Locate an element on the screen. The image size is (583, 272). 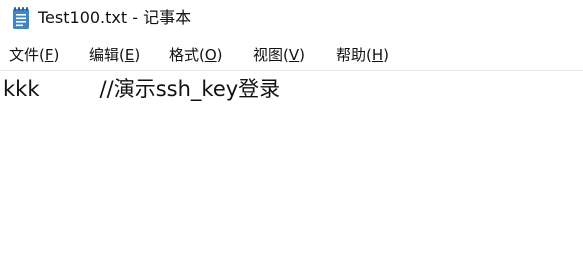
menu-view-accel: V is located at coordinates (294, 55).